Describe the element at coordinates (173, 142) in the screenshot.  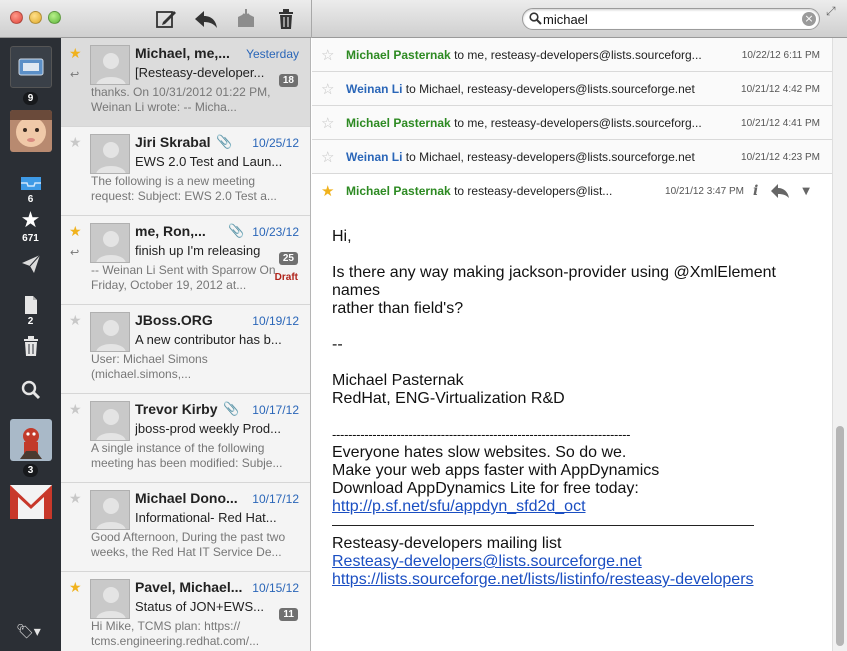
I see `sender-name: Jiri Skrabal` at that location.